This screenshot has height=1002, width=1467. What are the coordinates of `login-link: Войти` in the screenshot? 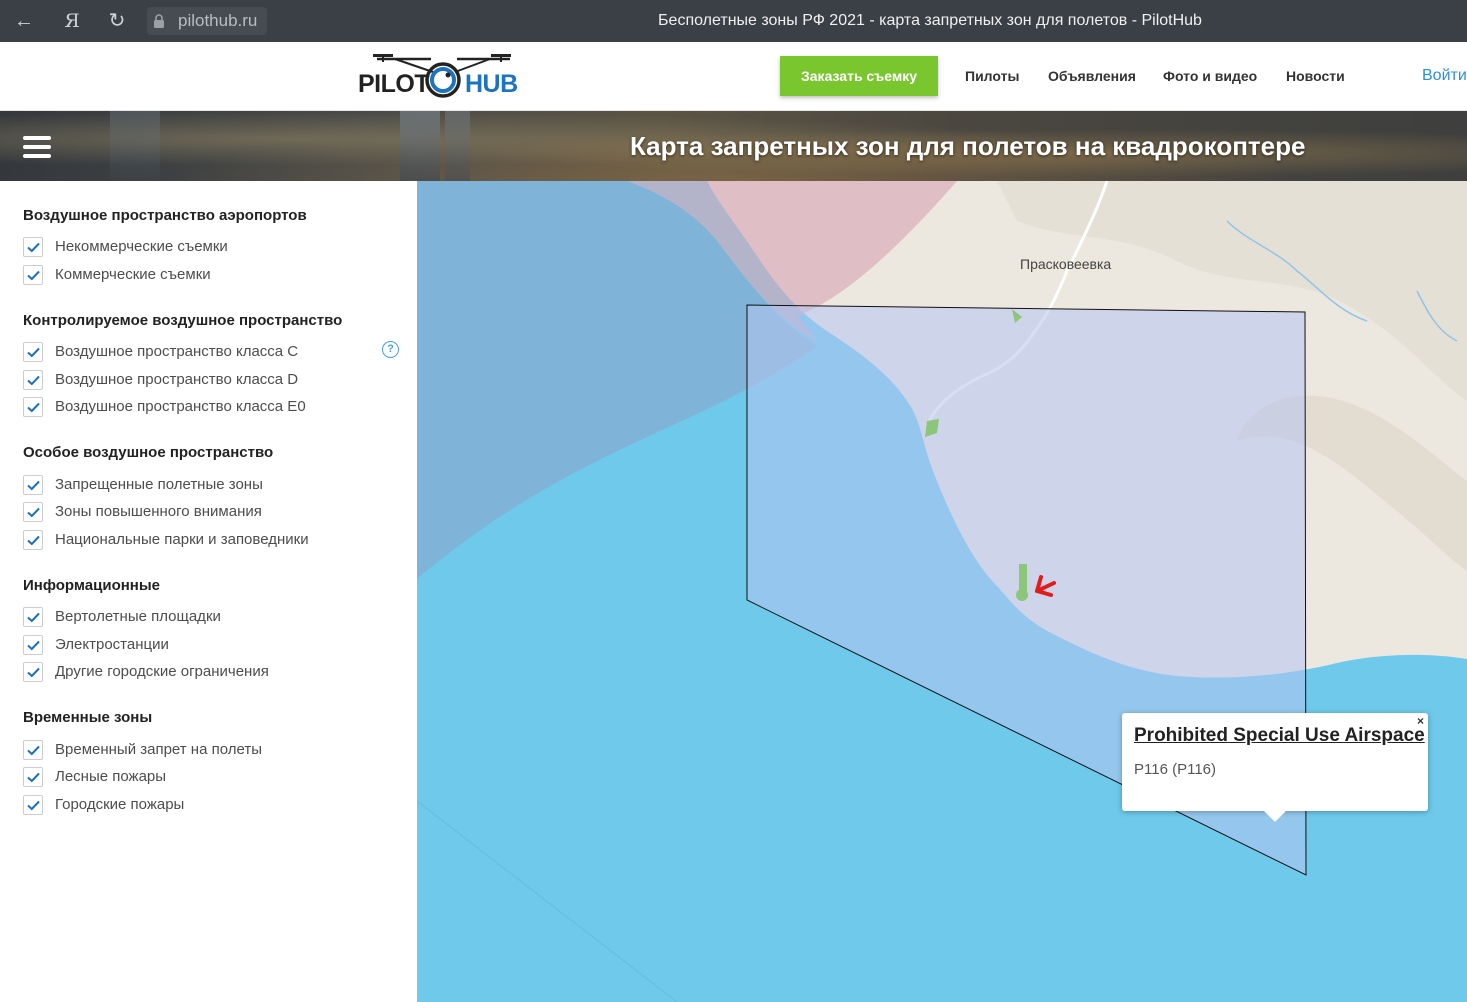 It's located at (1444, 76).